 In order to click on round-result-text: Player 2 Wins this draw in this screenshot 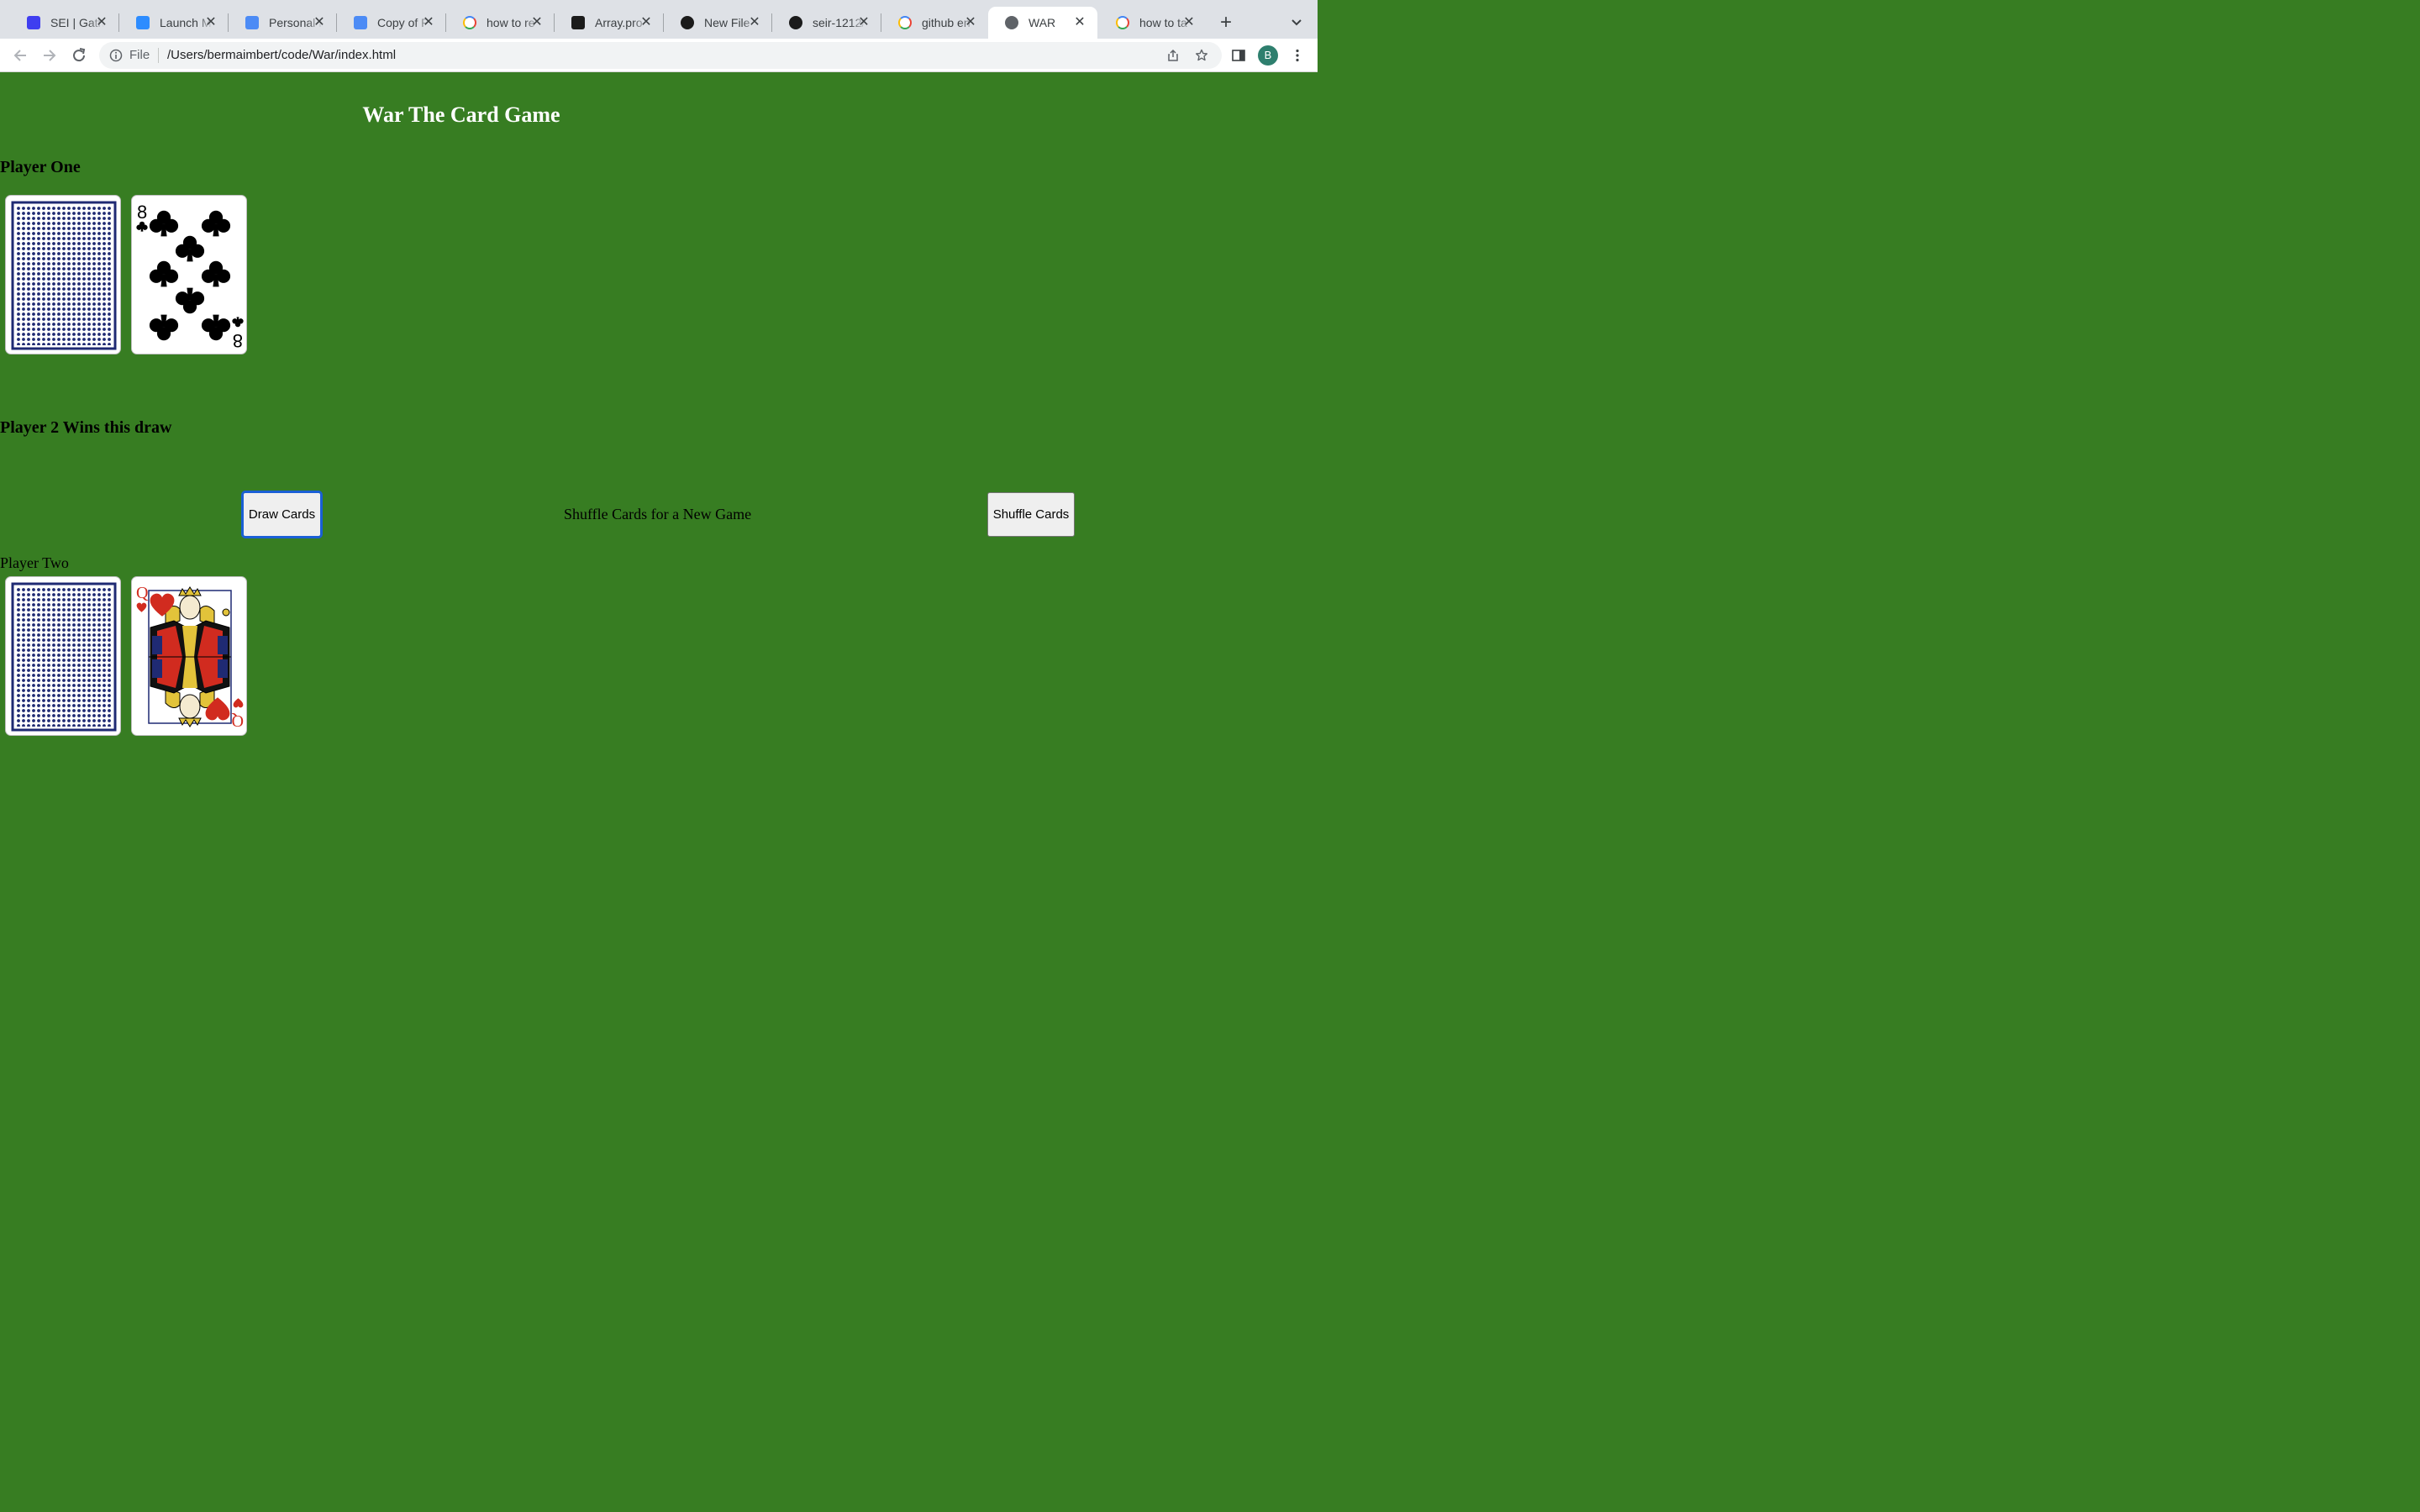, I will do `click(86, 427)`.